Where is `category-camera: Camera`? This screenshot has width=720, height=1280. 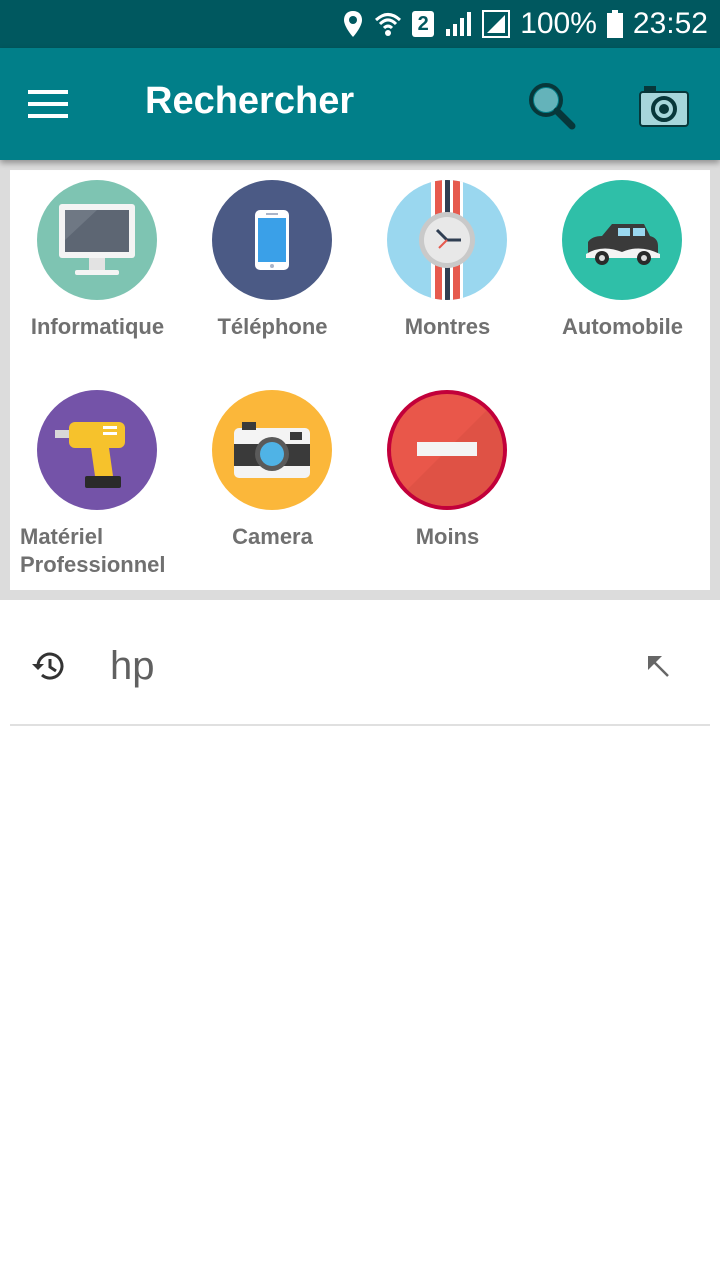 category-camera: Camera is located at coordinates (272, 485).